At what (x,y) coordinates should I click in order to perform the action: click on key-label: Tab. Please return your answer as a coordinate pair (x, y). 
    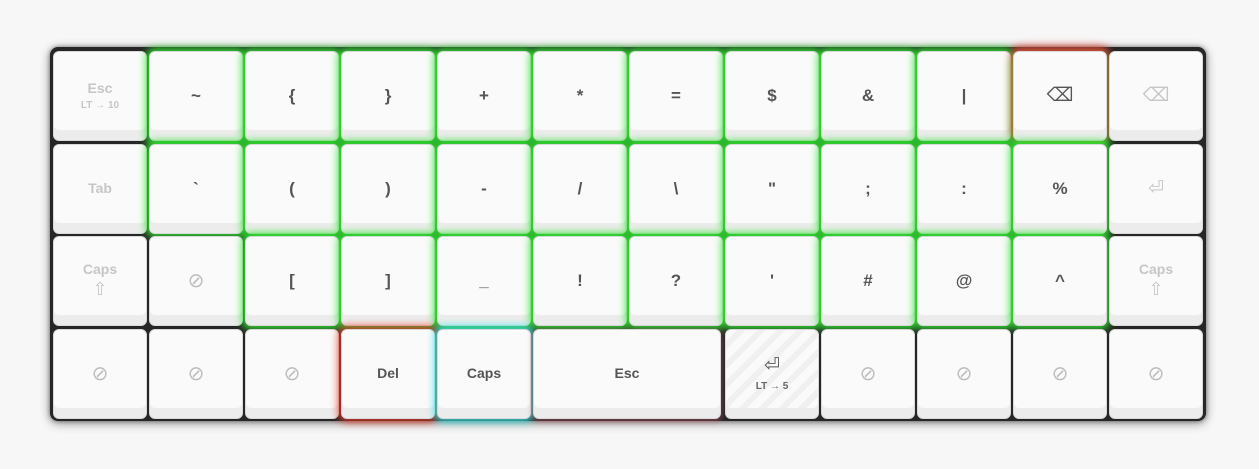
    Looking at the image, I should click on (100, 188).